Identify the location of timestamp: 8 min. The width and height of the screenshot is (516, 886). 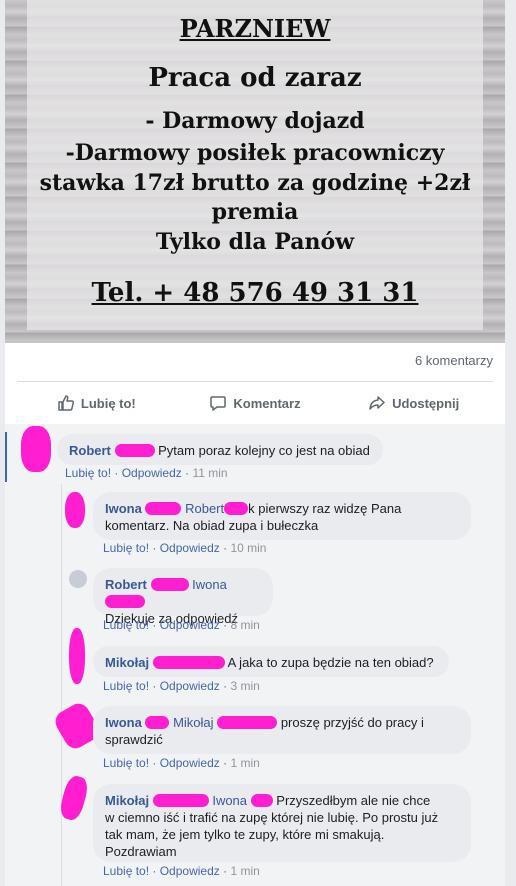
(245, 625).